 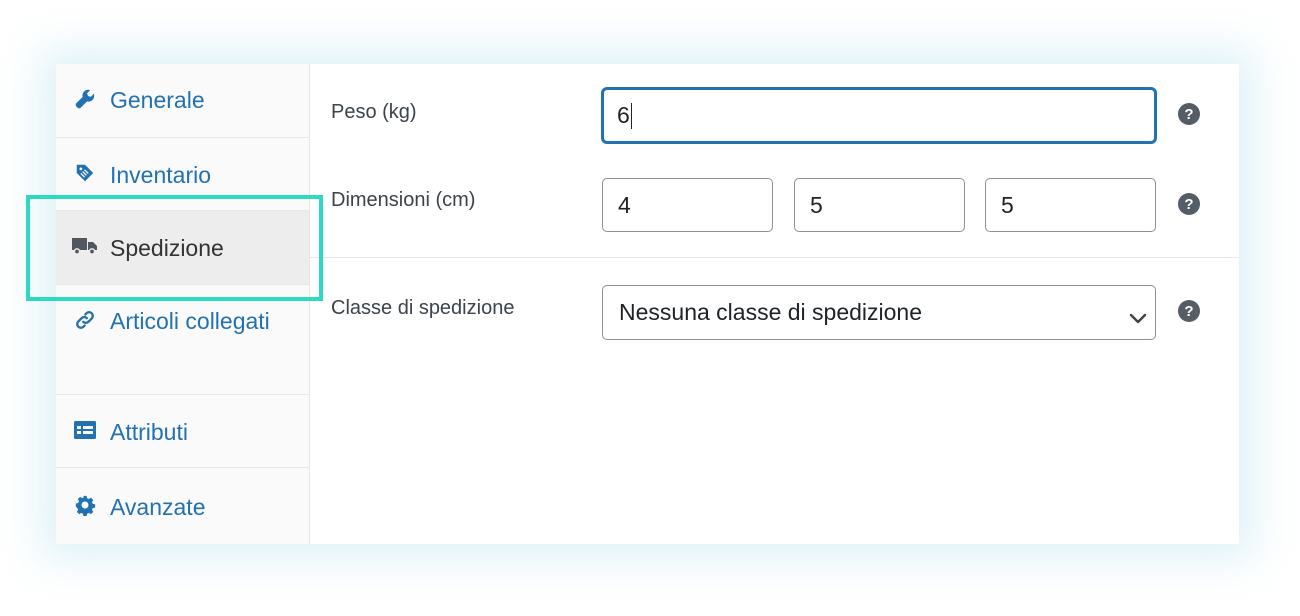 What do you see at coordinates (167, 248) in the screenshot?
I see `tab-label: Spedizione` at bounding box center [167, 248].